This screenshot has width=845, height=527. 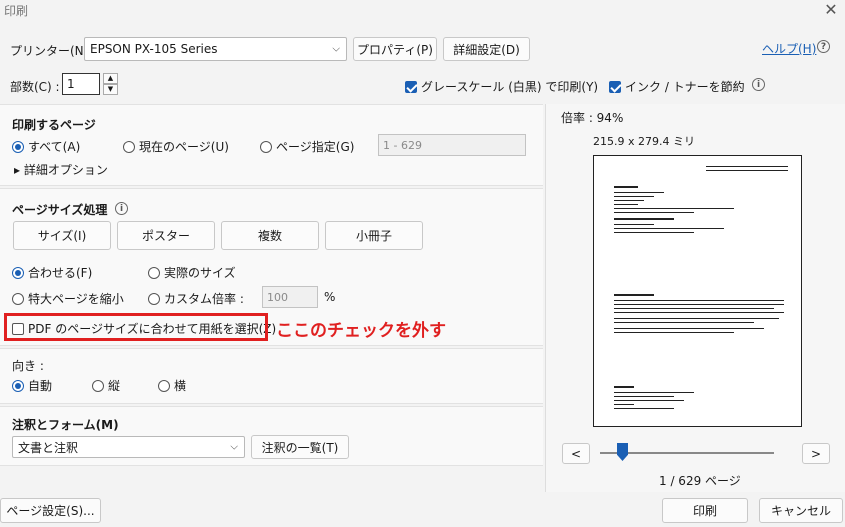 What do you see at coordinates (16, 11) in the screenshot?
I see `window-title: 印刷` at bounding box center [16, 11].